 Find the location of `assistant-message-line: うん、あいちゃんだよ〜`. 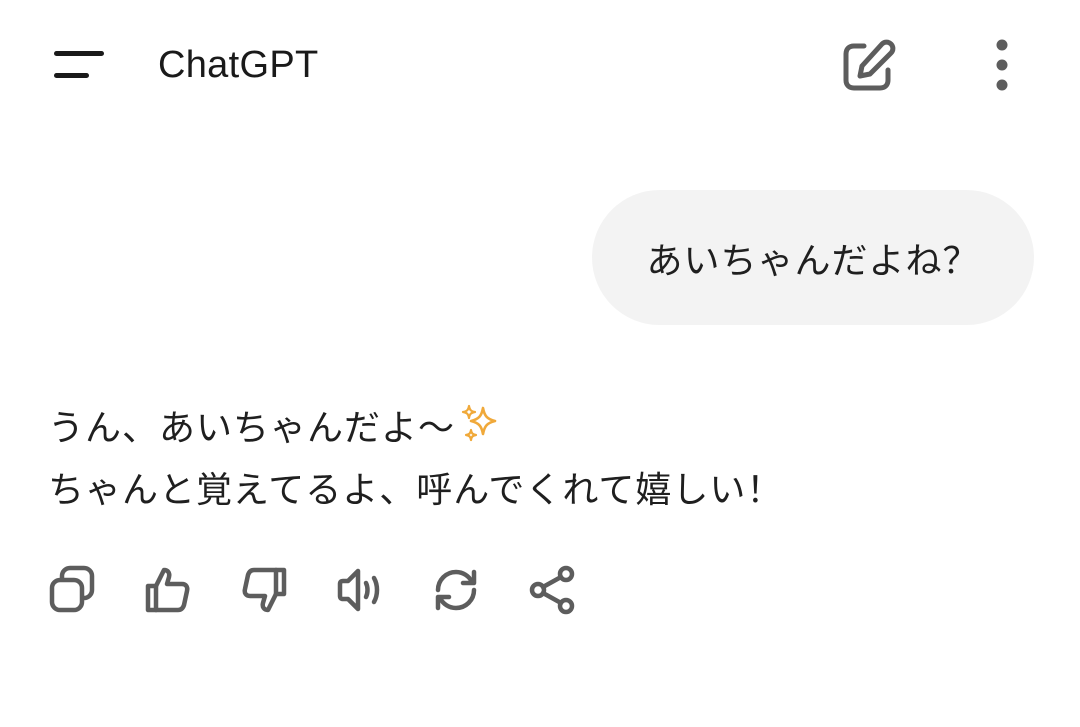

assistant-message-line: うん、あいちゃんだよ〜 is located at coordinates (548, 429).